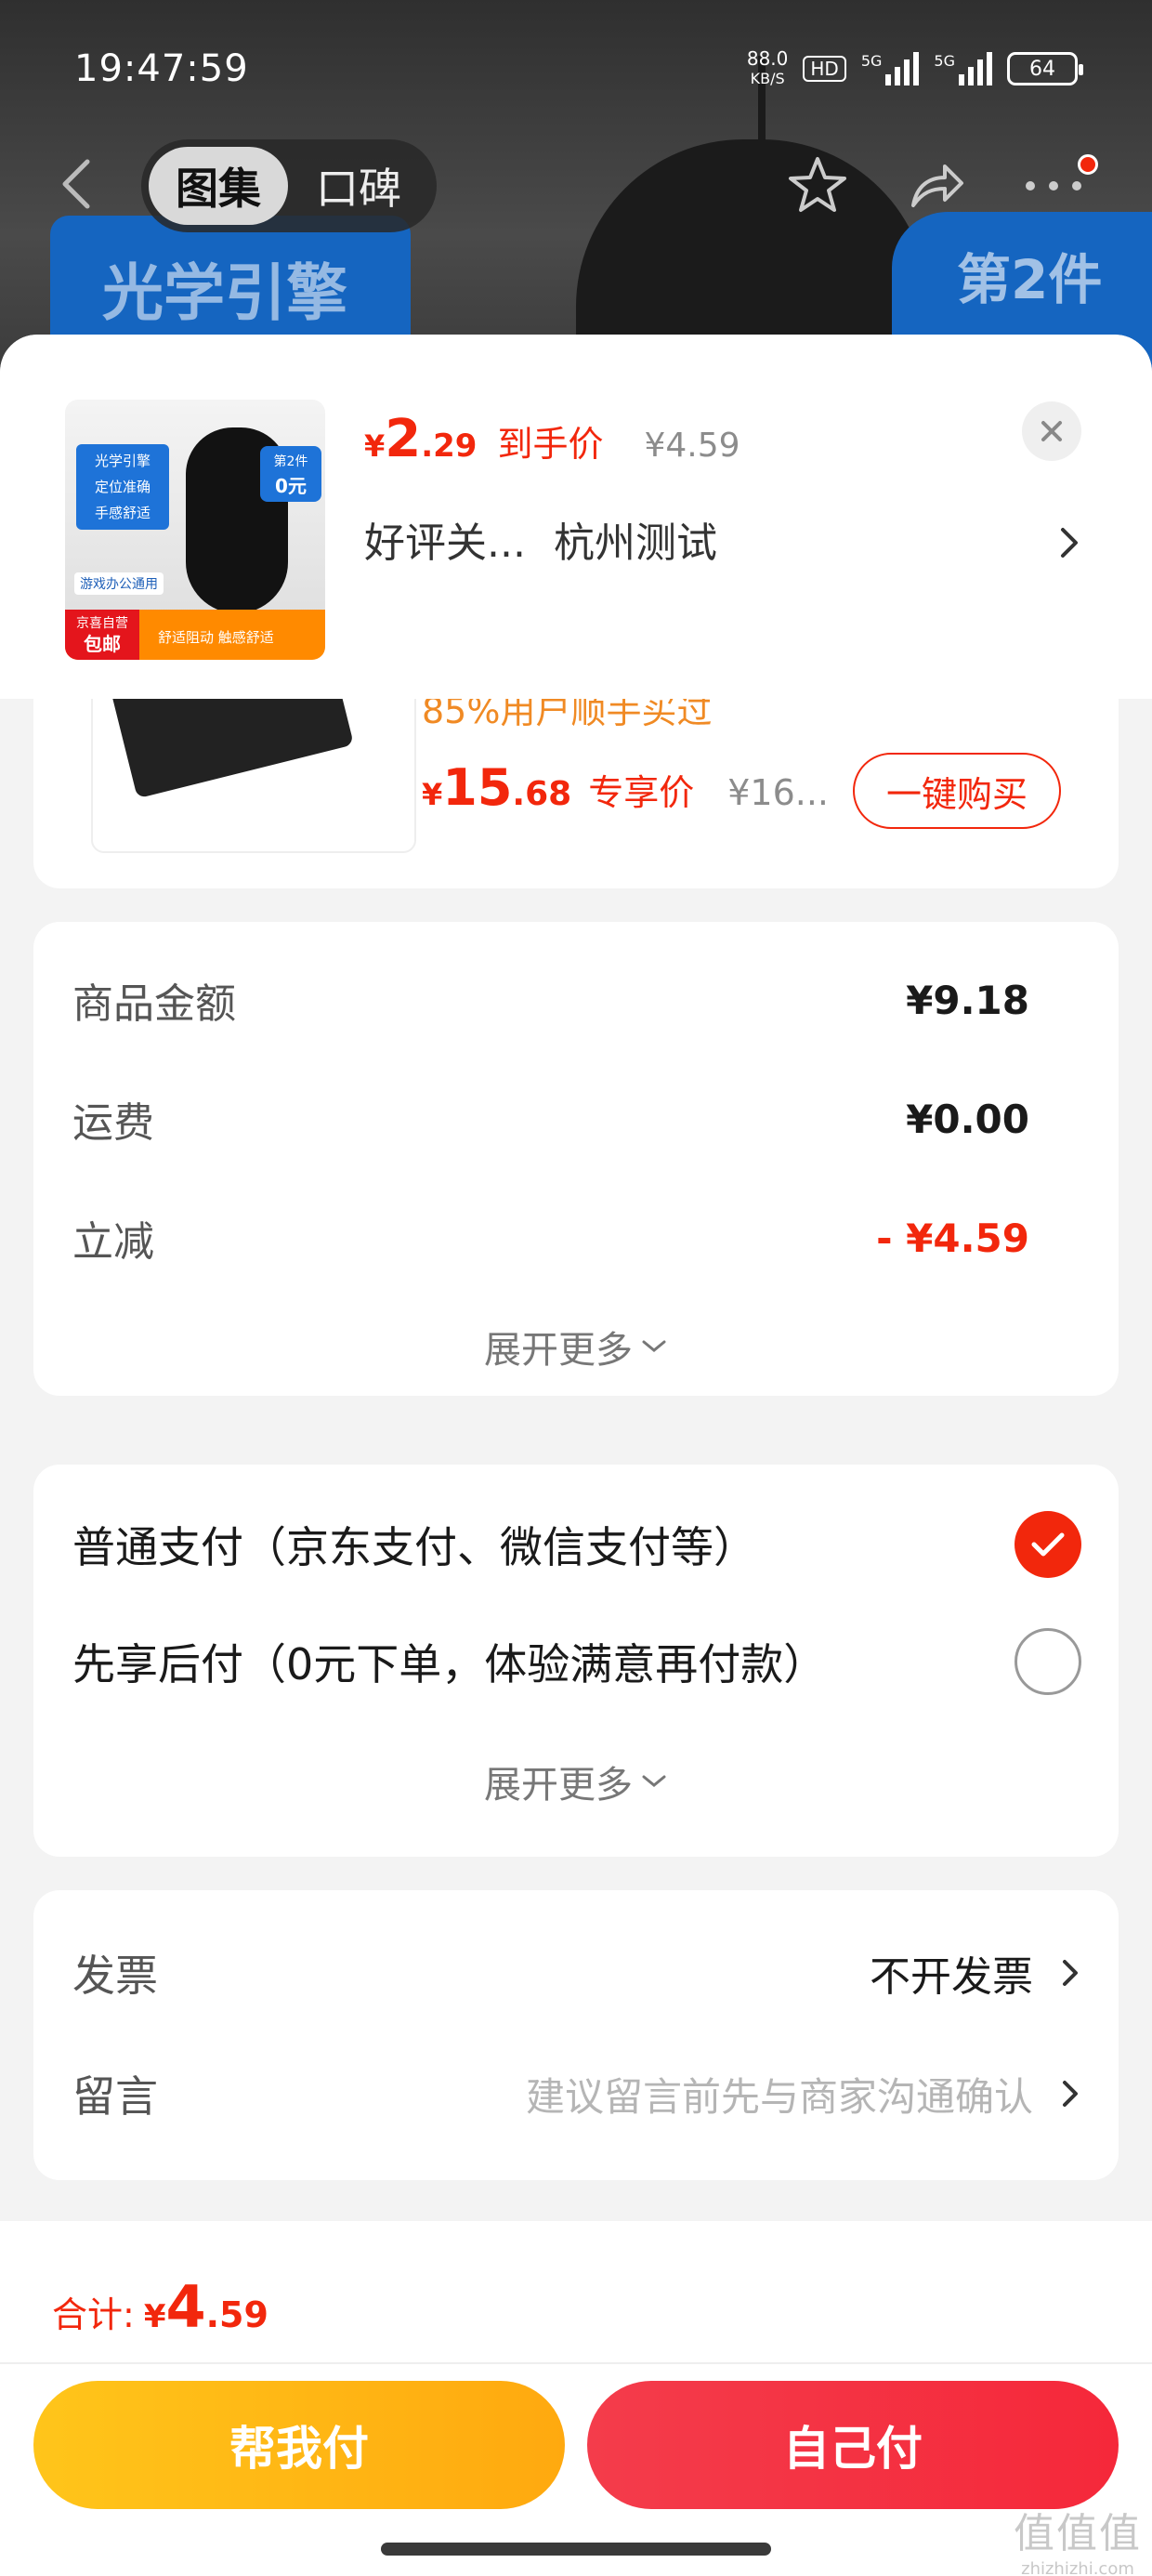 This screenshot has height=2576, width=1152. I want to click on close-button, so click(1051, 431).